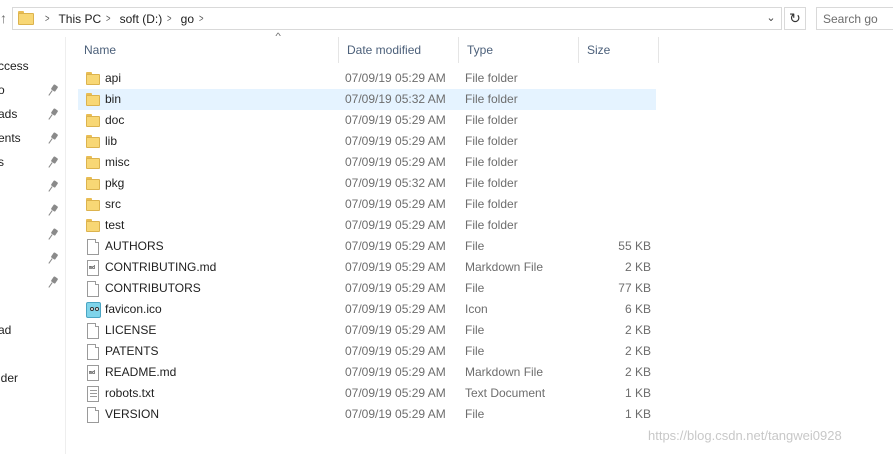 Image resolution: width=893 pixels, height=454 pixels. Describe the element at coordinates (93, 310) in the screenshot. I see `gopher-image-icon` at that location.